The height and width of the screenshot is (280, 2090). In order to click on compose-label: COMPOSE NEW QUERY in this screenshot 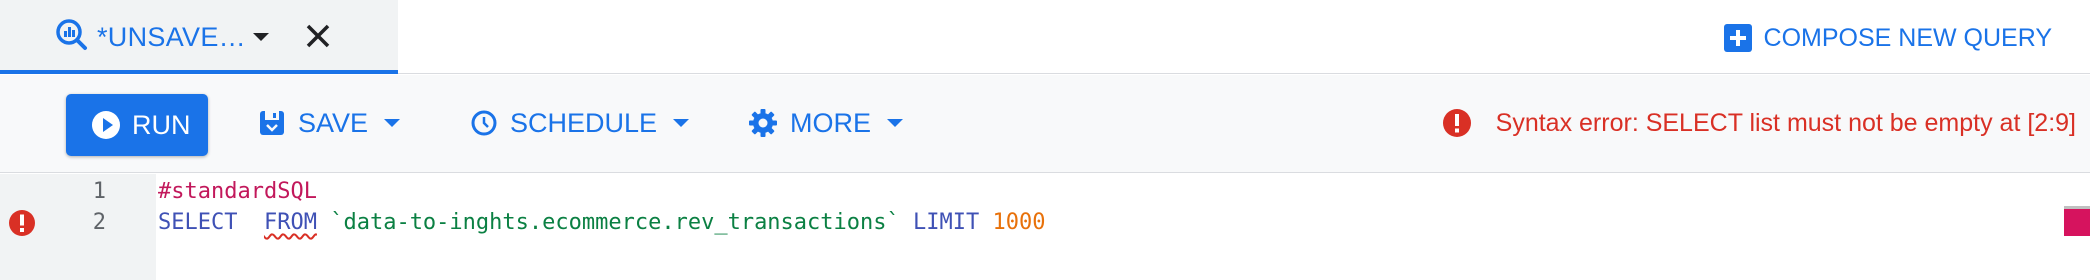, I will do `click(1907, 37)`.